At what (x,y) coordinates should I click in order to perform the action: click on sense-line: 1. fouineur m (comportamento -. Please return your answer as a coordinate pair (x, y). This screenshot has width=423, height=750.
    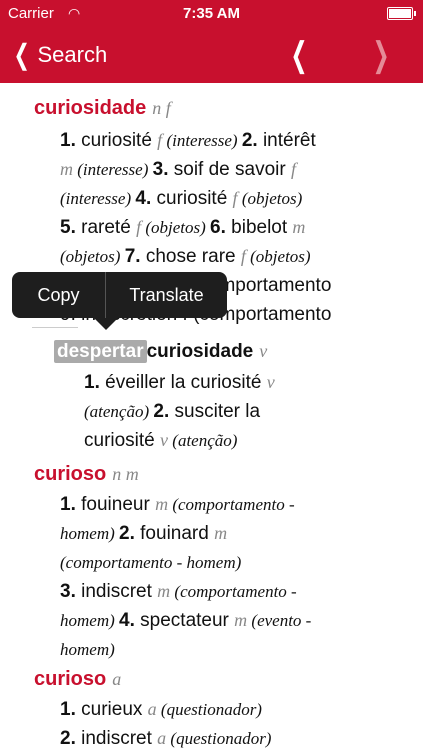
    Looking at the image, I should click on (177, 504).